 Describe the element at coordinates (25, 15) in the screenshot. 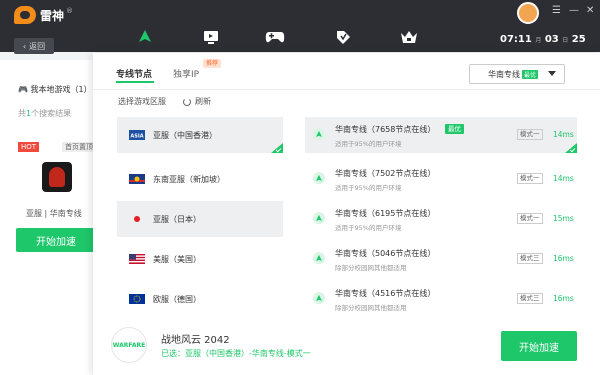

I see `logo-icon` at that location.